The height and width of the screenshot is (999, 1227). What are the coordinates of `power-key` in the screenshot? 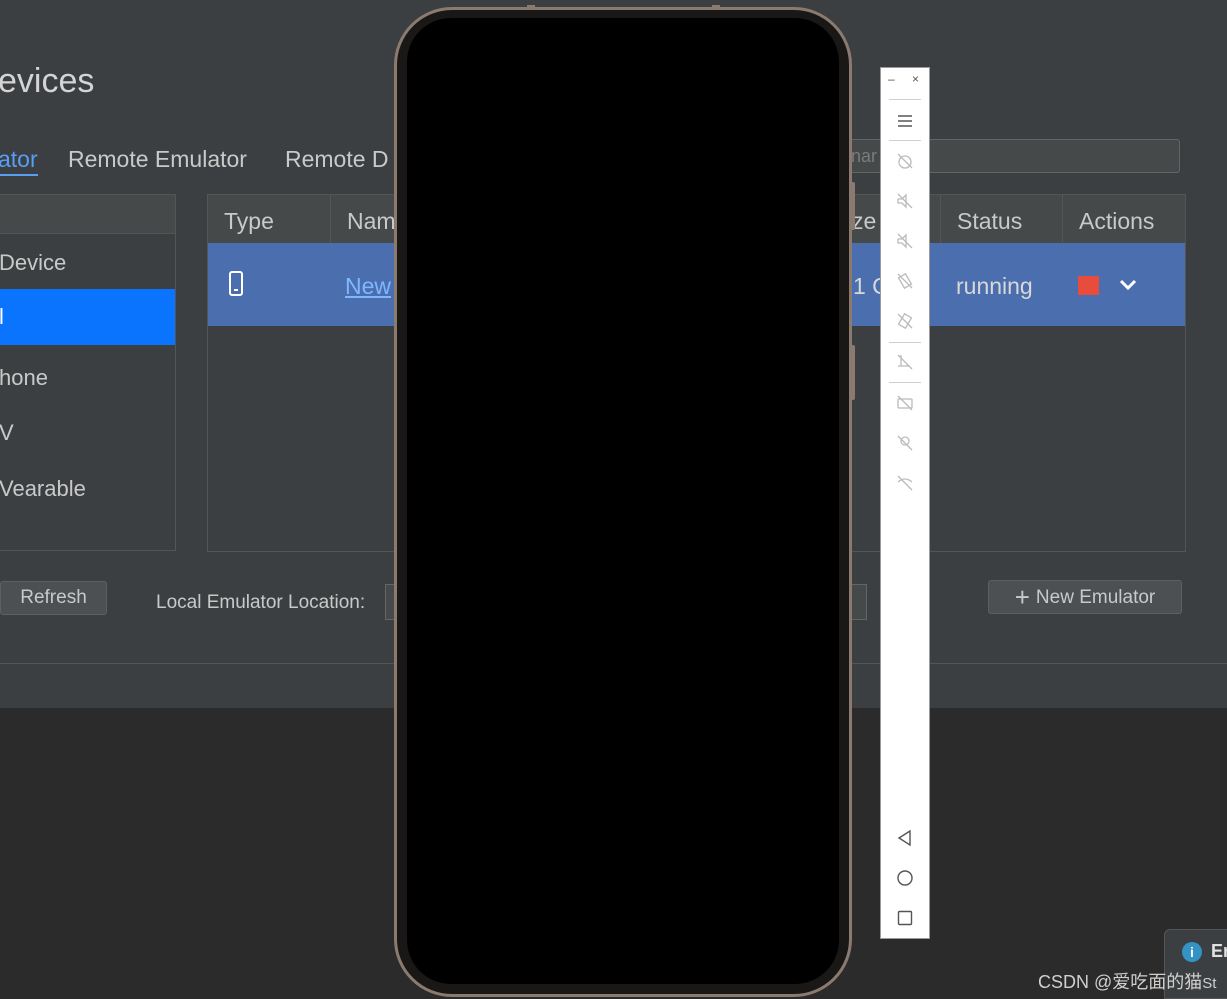 It's located at (852, 372).